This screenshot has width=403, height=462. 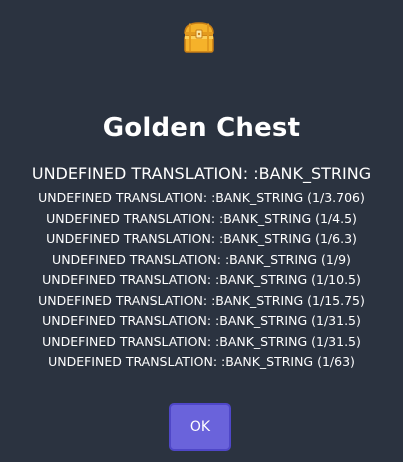 What do you see at coordinates (201, 128) in the screenshot?
I see `dialog-title: Golden Chest` at bounding box center [201, 128].